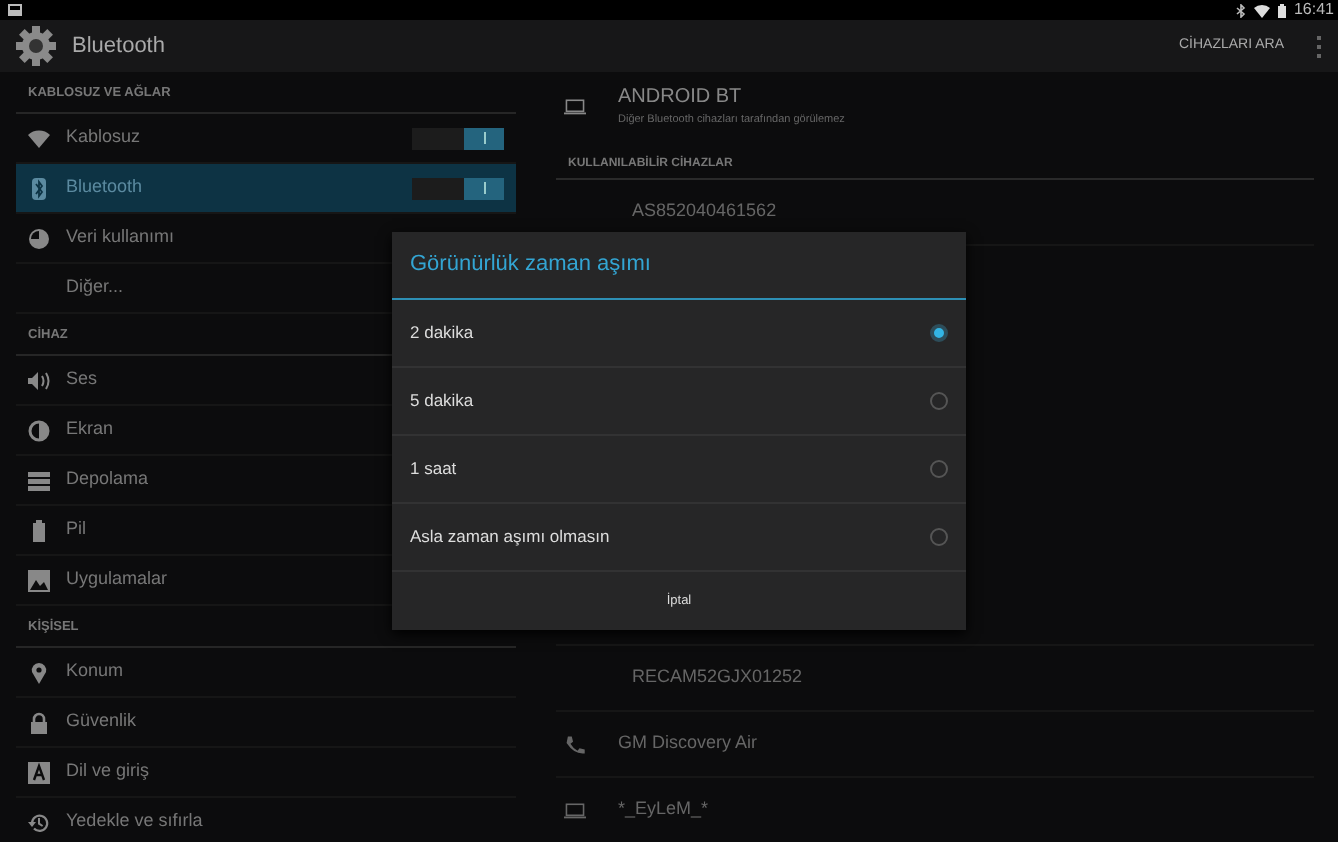 This screenshot has height=842, width=1338. Describe the element at coordinates (39, 430) in the screenshot. I see `brightness-icon` at that location.